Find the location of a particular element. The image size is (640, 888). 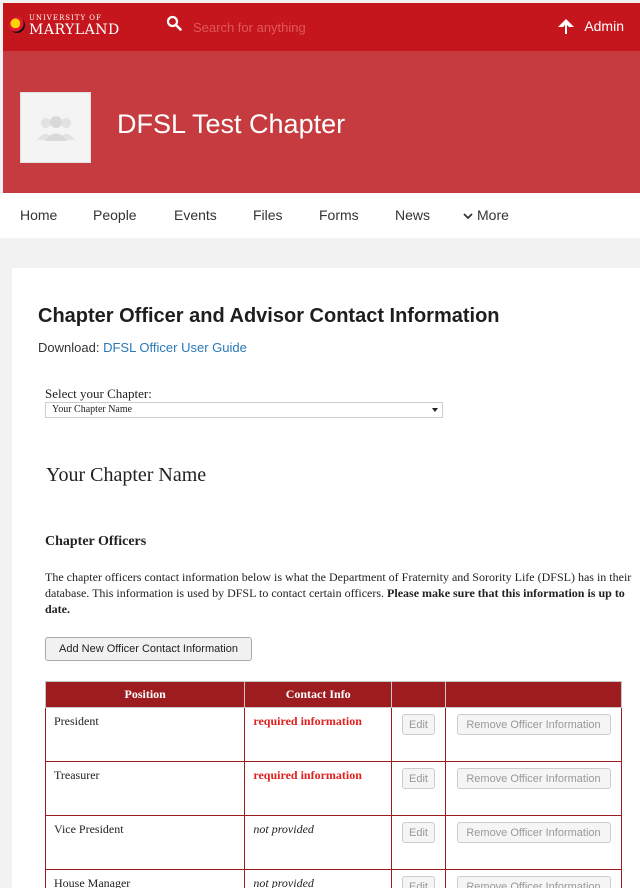

group-avatar is located at coordinates (55, 127).